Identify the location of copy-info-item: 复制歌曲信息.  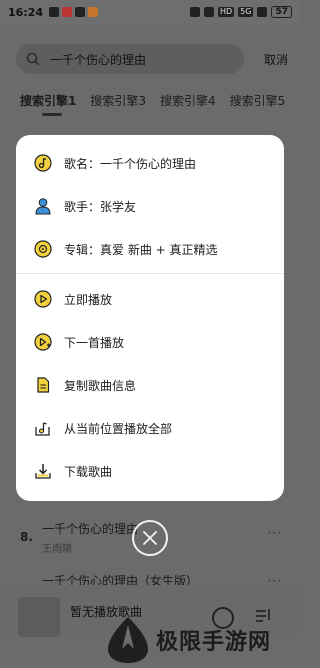
(150, 385).